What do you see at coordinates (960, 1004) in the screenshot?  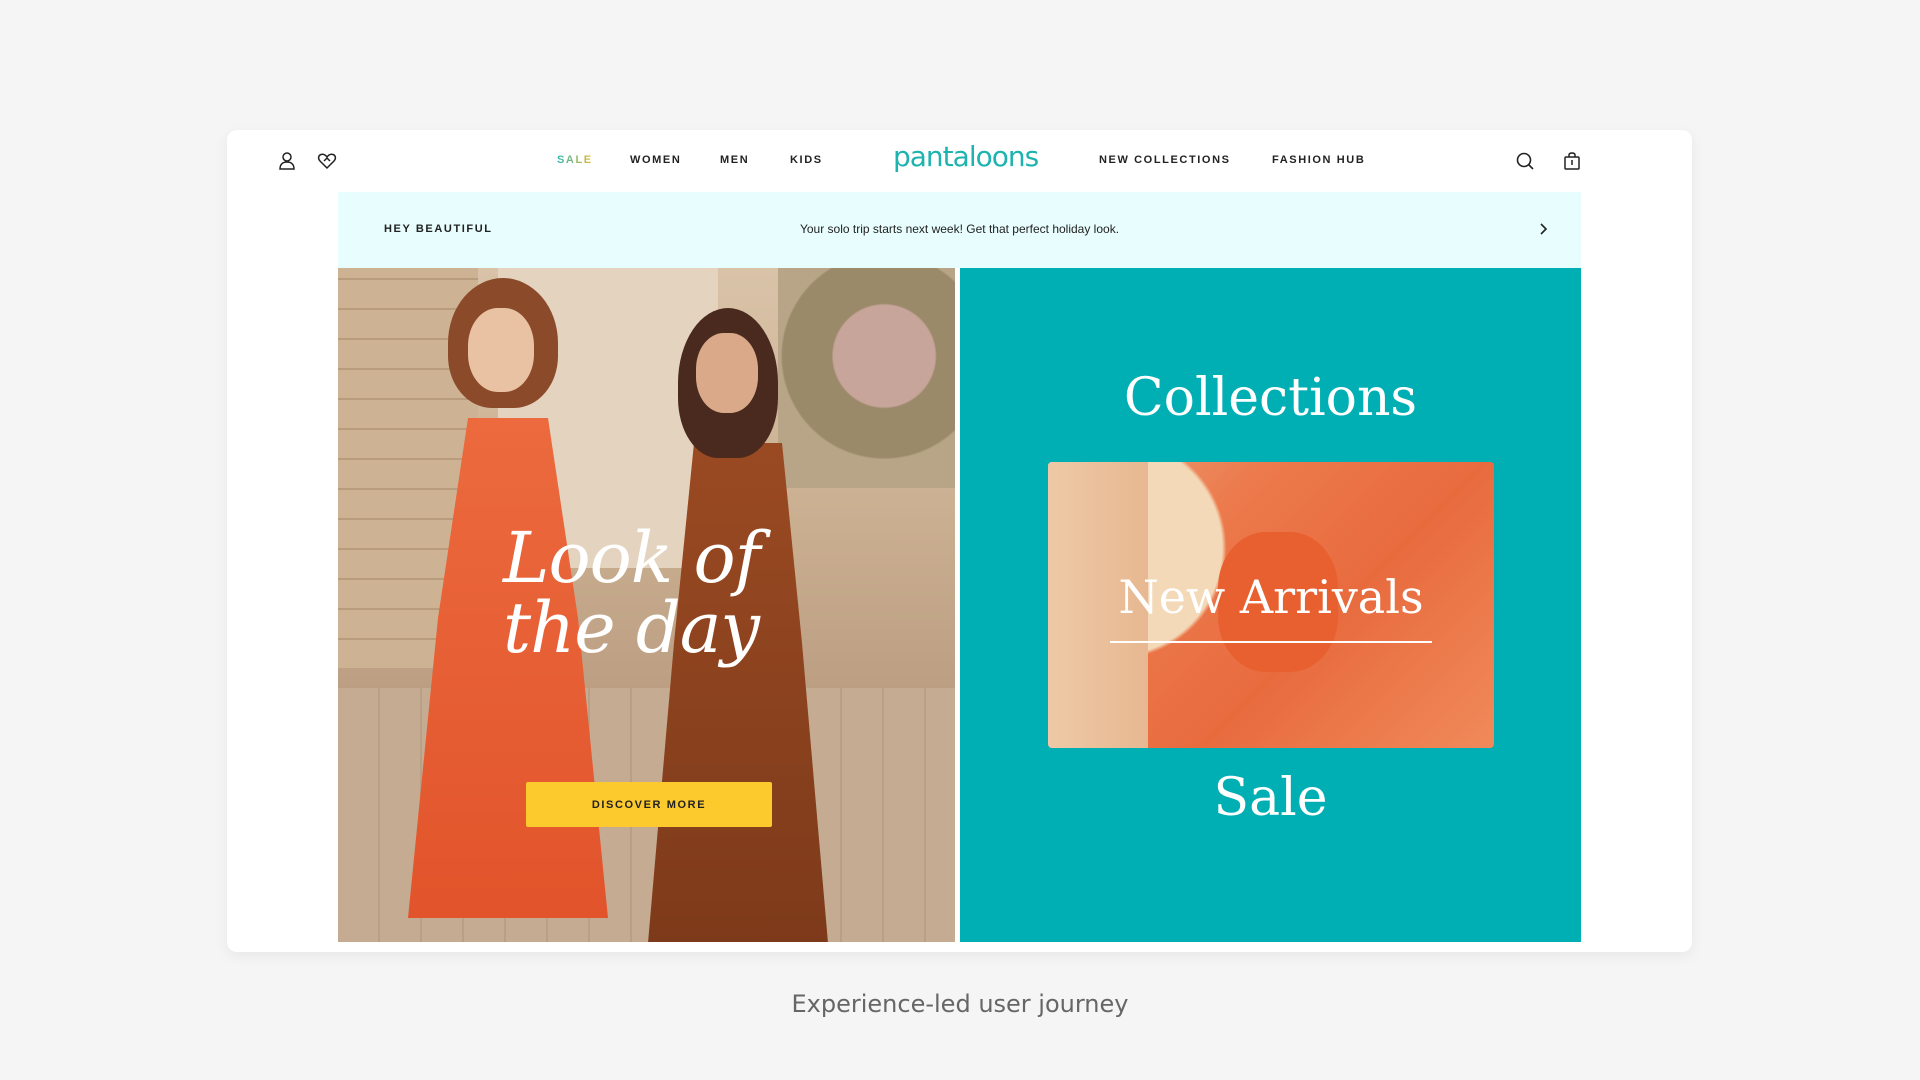 I see `slide-caption: Experience-led user journey` at bounding box center [960, 1004].